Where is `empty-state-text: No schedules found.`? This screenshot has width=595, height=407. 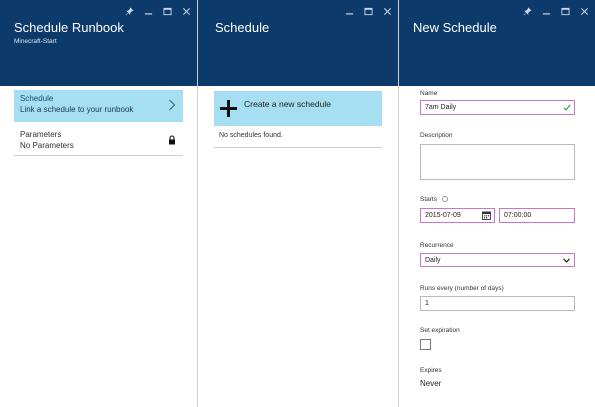
empty-state-text: No schedules found. is located at coordinates (251, 135).